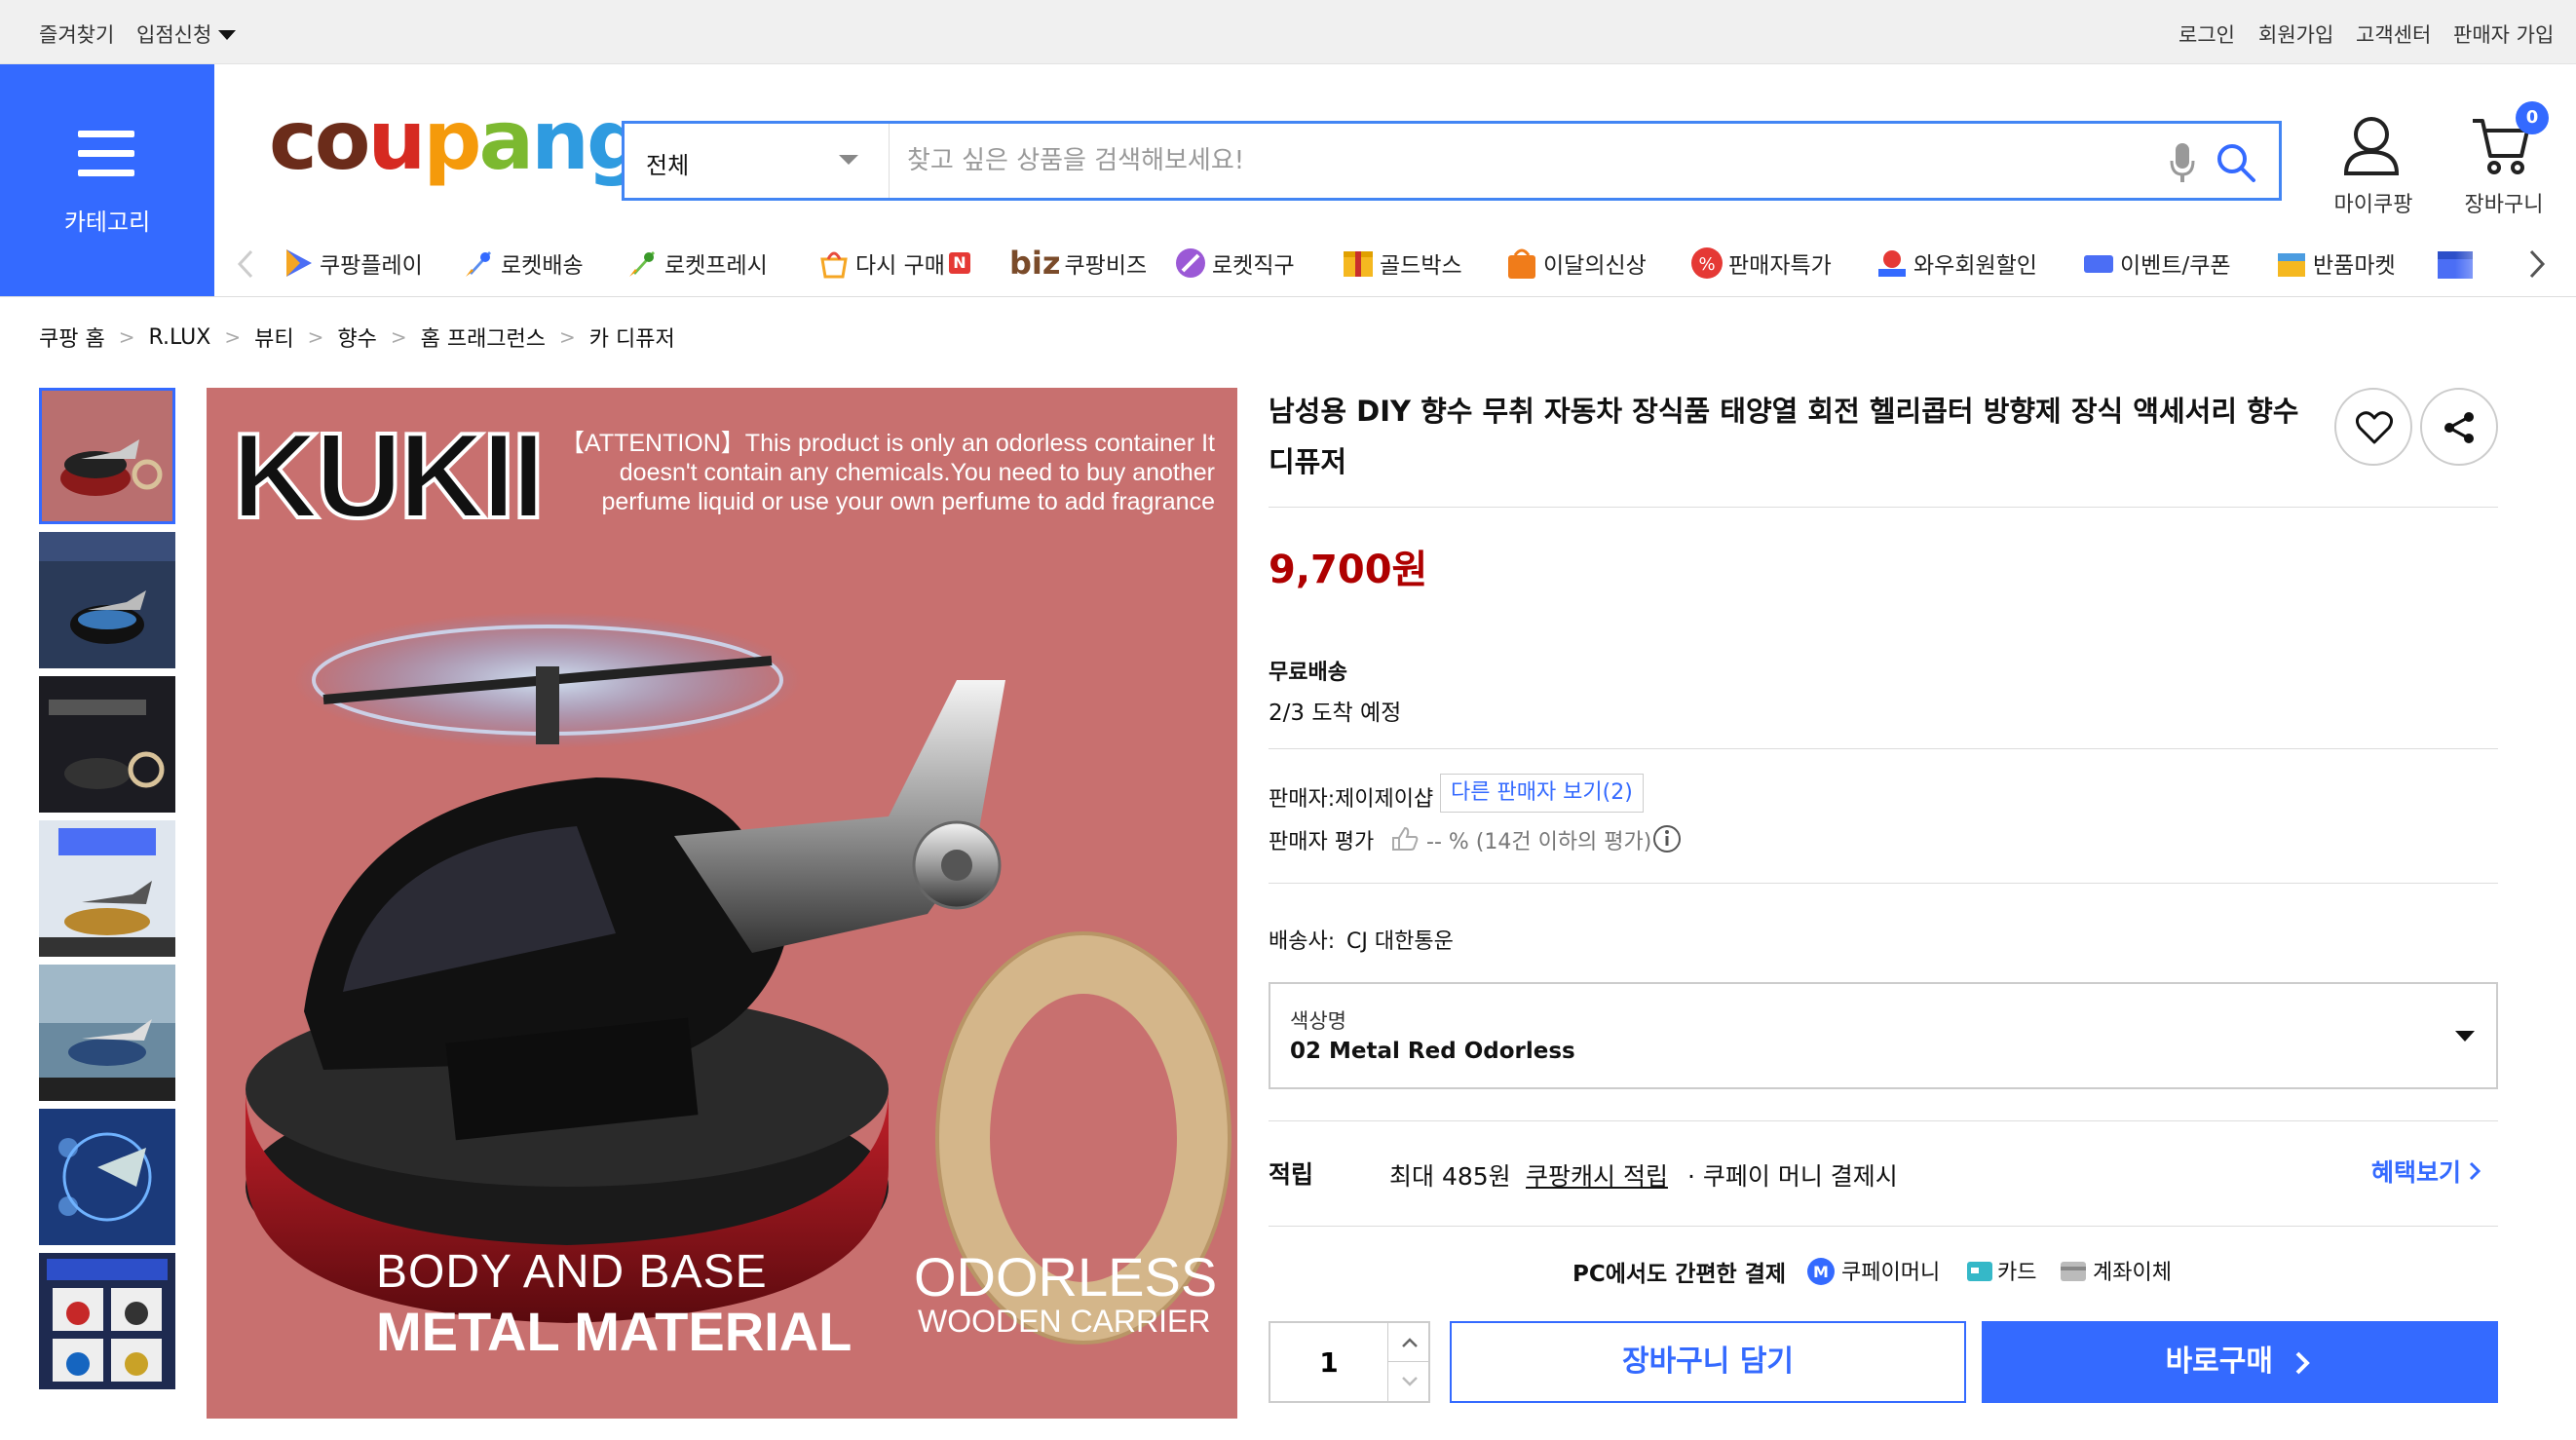 The height and width of the screenshot is (1440, 2576). What do you see at coordinates (2503, 34) in the screenshot?
I see `seller-signup-link: 판매자 가입` at bounding box center [2503, 34].